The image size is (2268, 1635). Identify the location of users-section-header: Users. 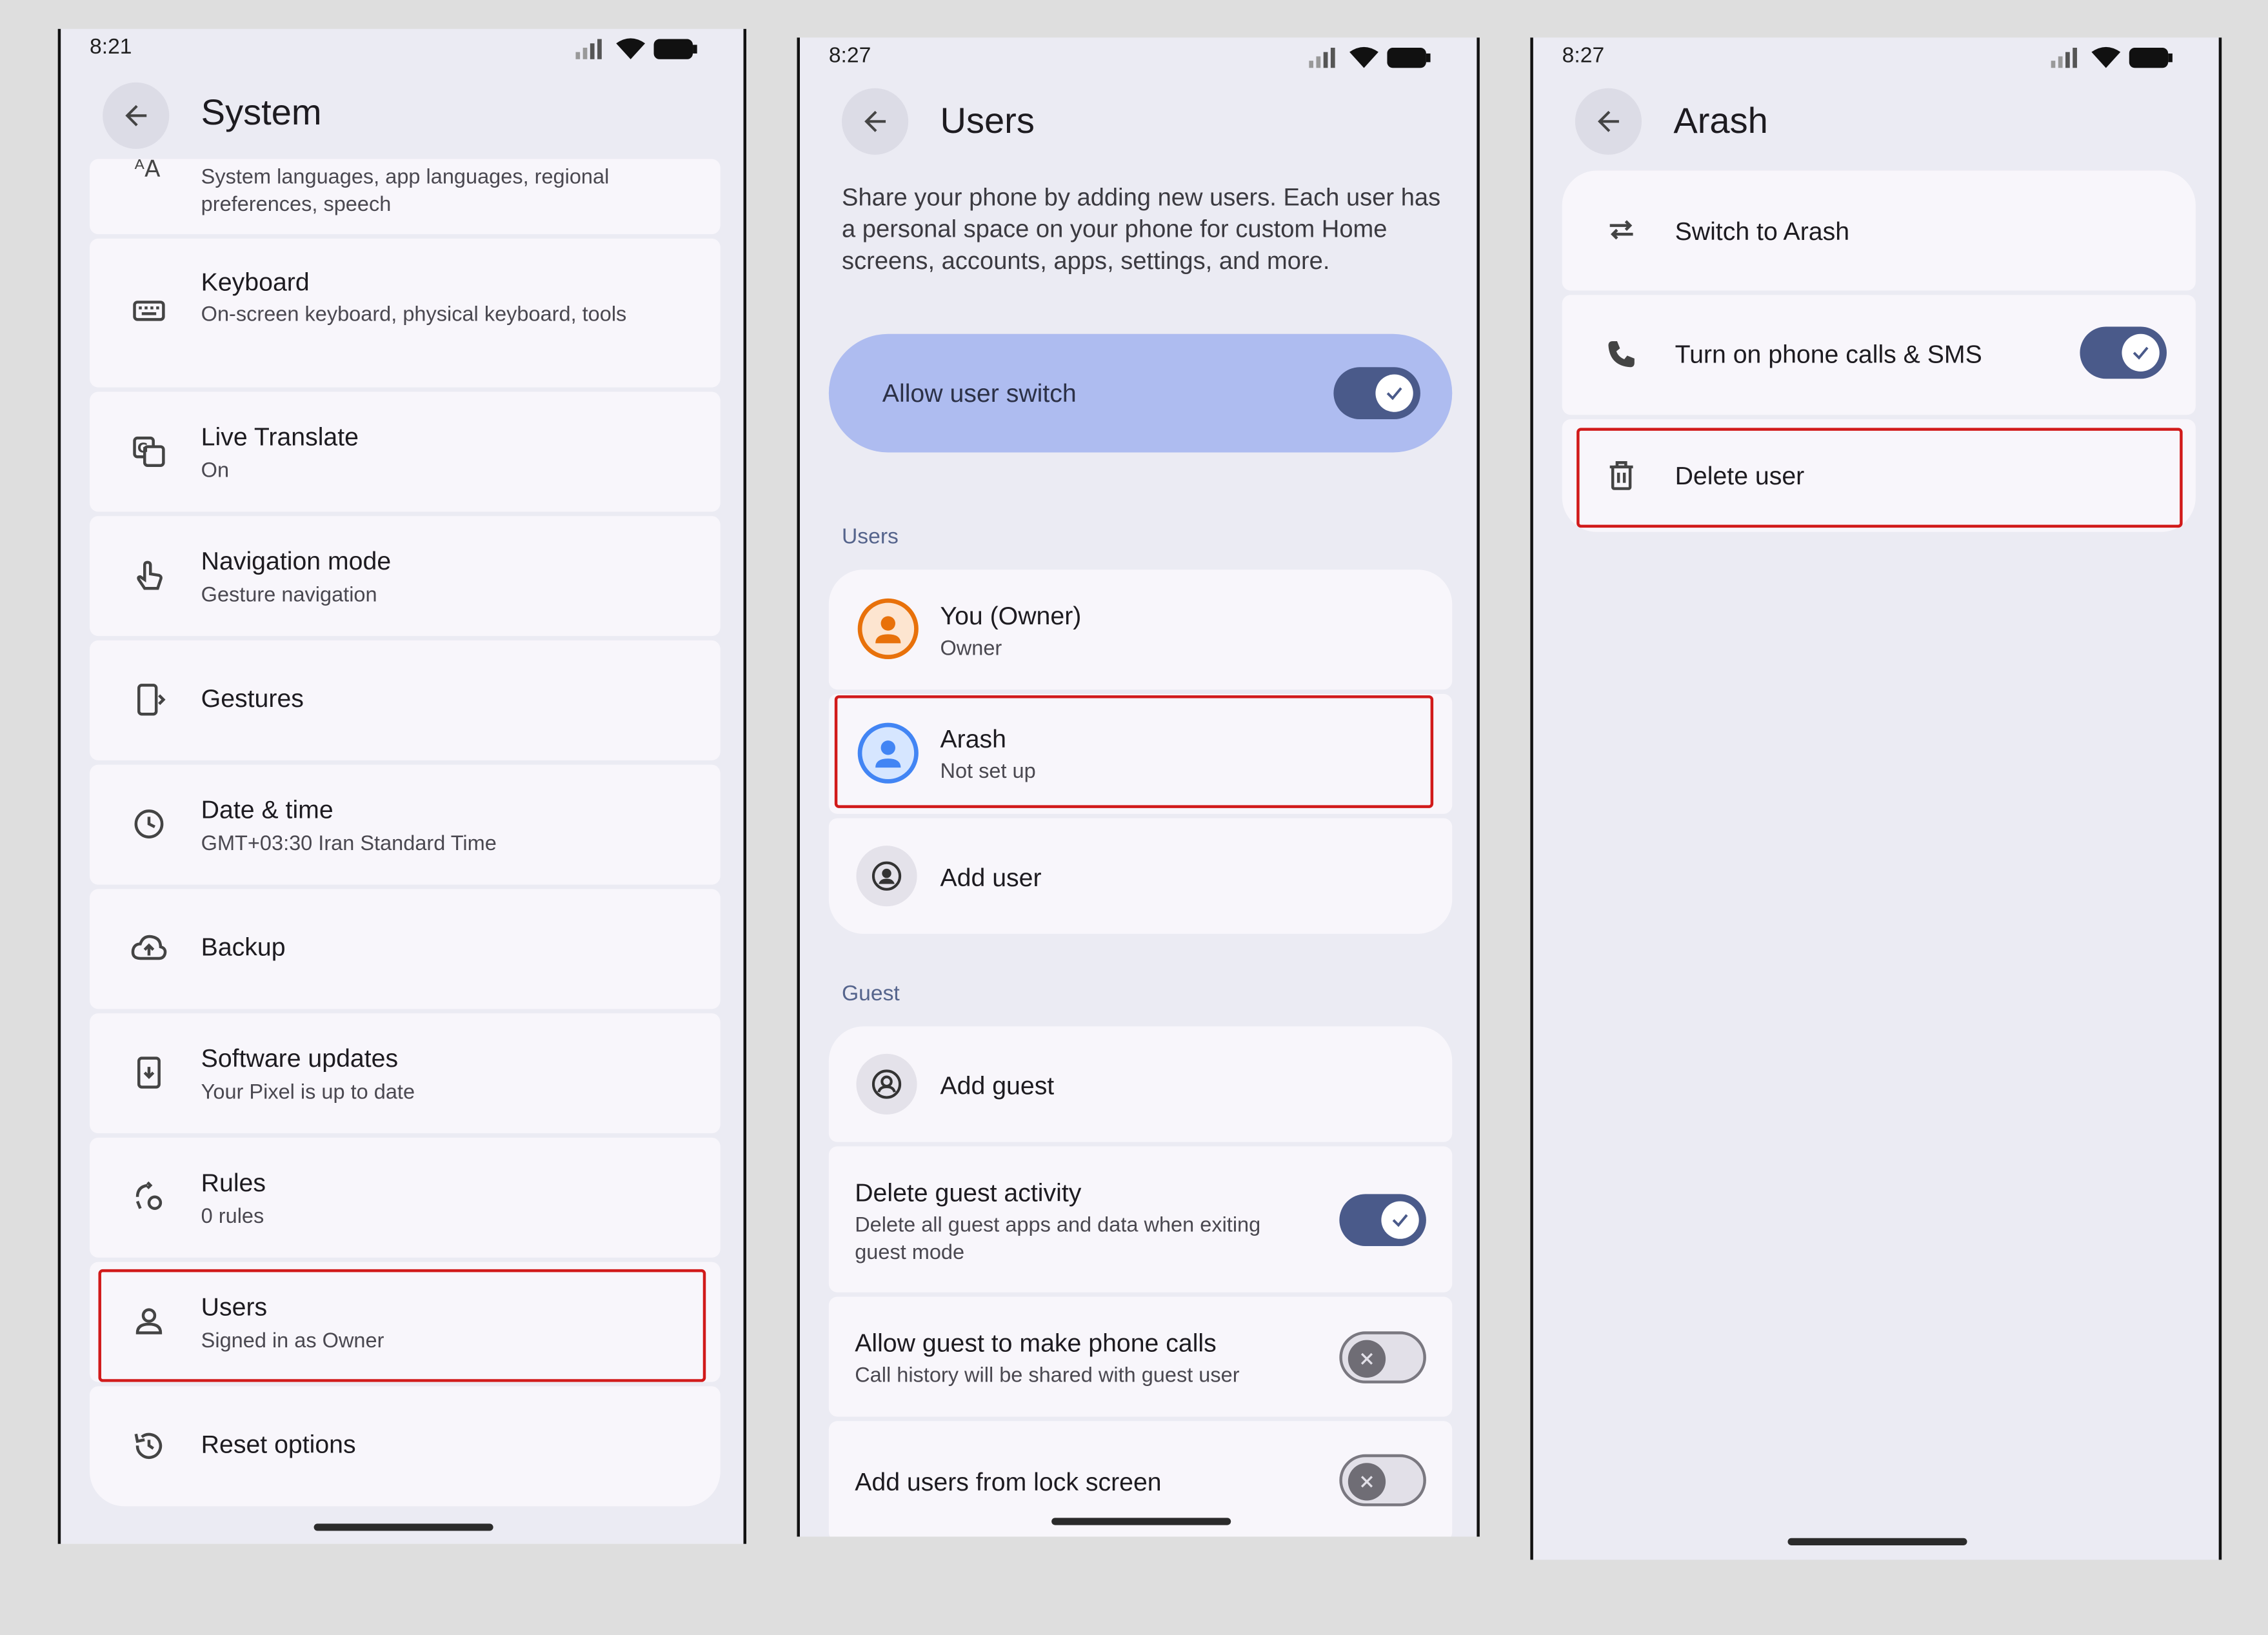
(870, 537).